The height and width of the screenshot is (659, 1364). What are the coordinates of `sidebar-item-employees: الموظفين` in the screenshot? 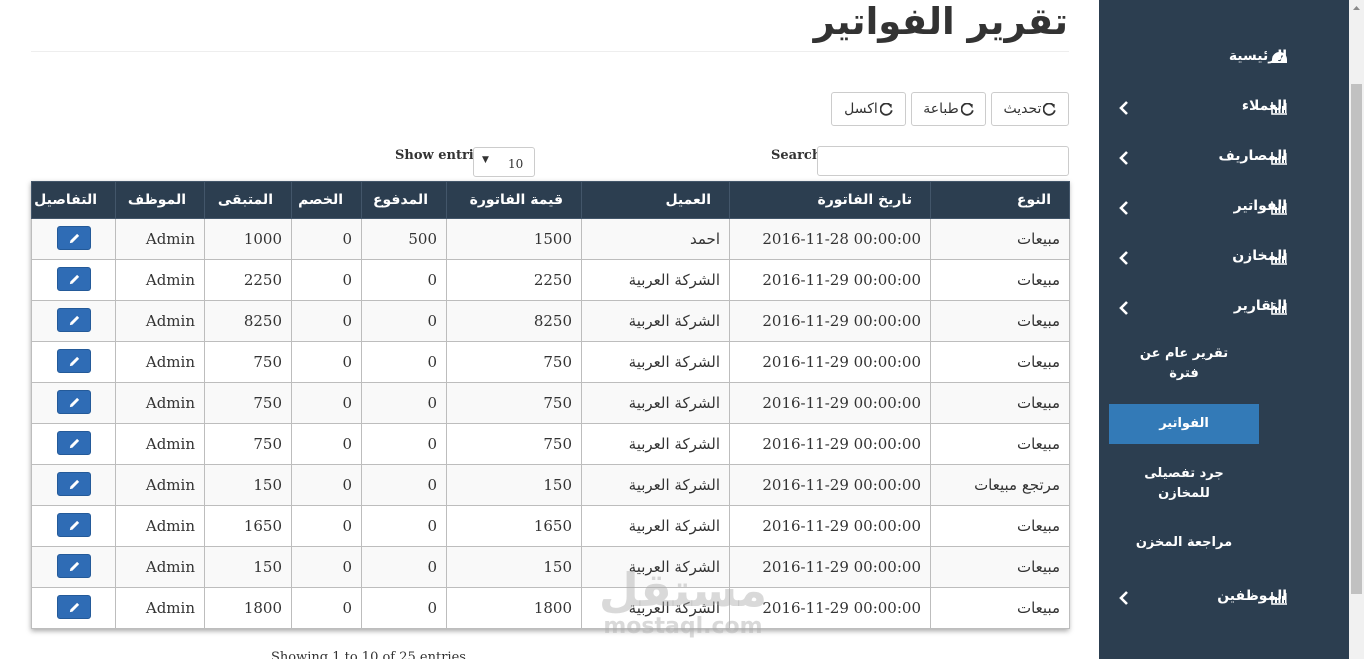 It's located at (1224, 598).